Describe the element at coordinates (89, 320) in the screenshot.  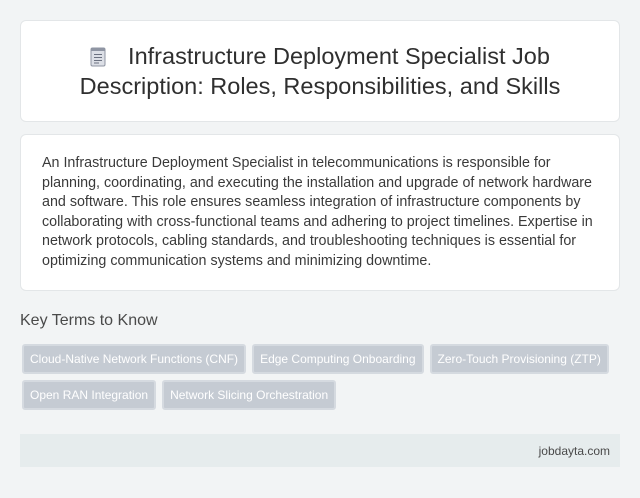
I see `key-terms-heading: Key Terms to Know` at that location.